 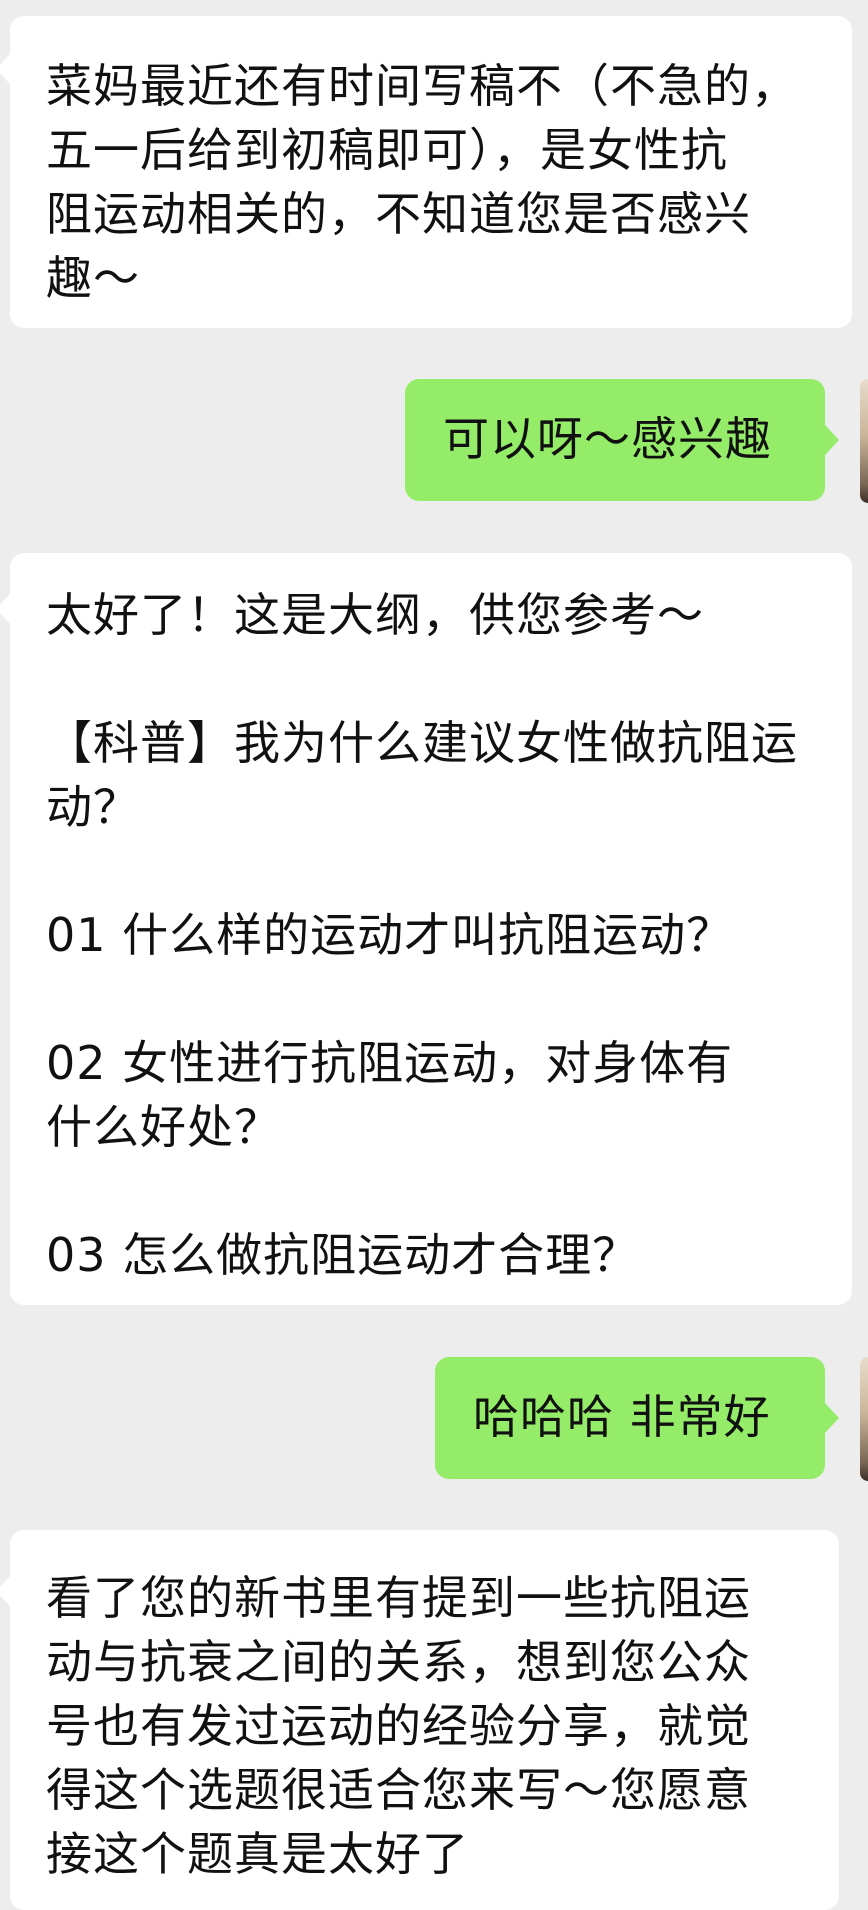 I want to click on message-line: 趣～, so click(x=93, y=278).